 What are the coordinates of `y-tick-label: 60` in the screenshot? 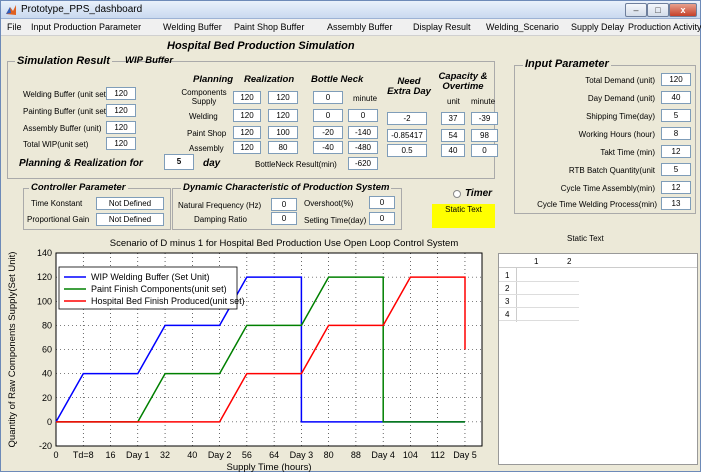 It's located at (47, 350).